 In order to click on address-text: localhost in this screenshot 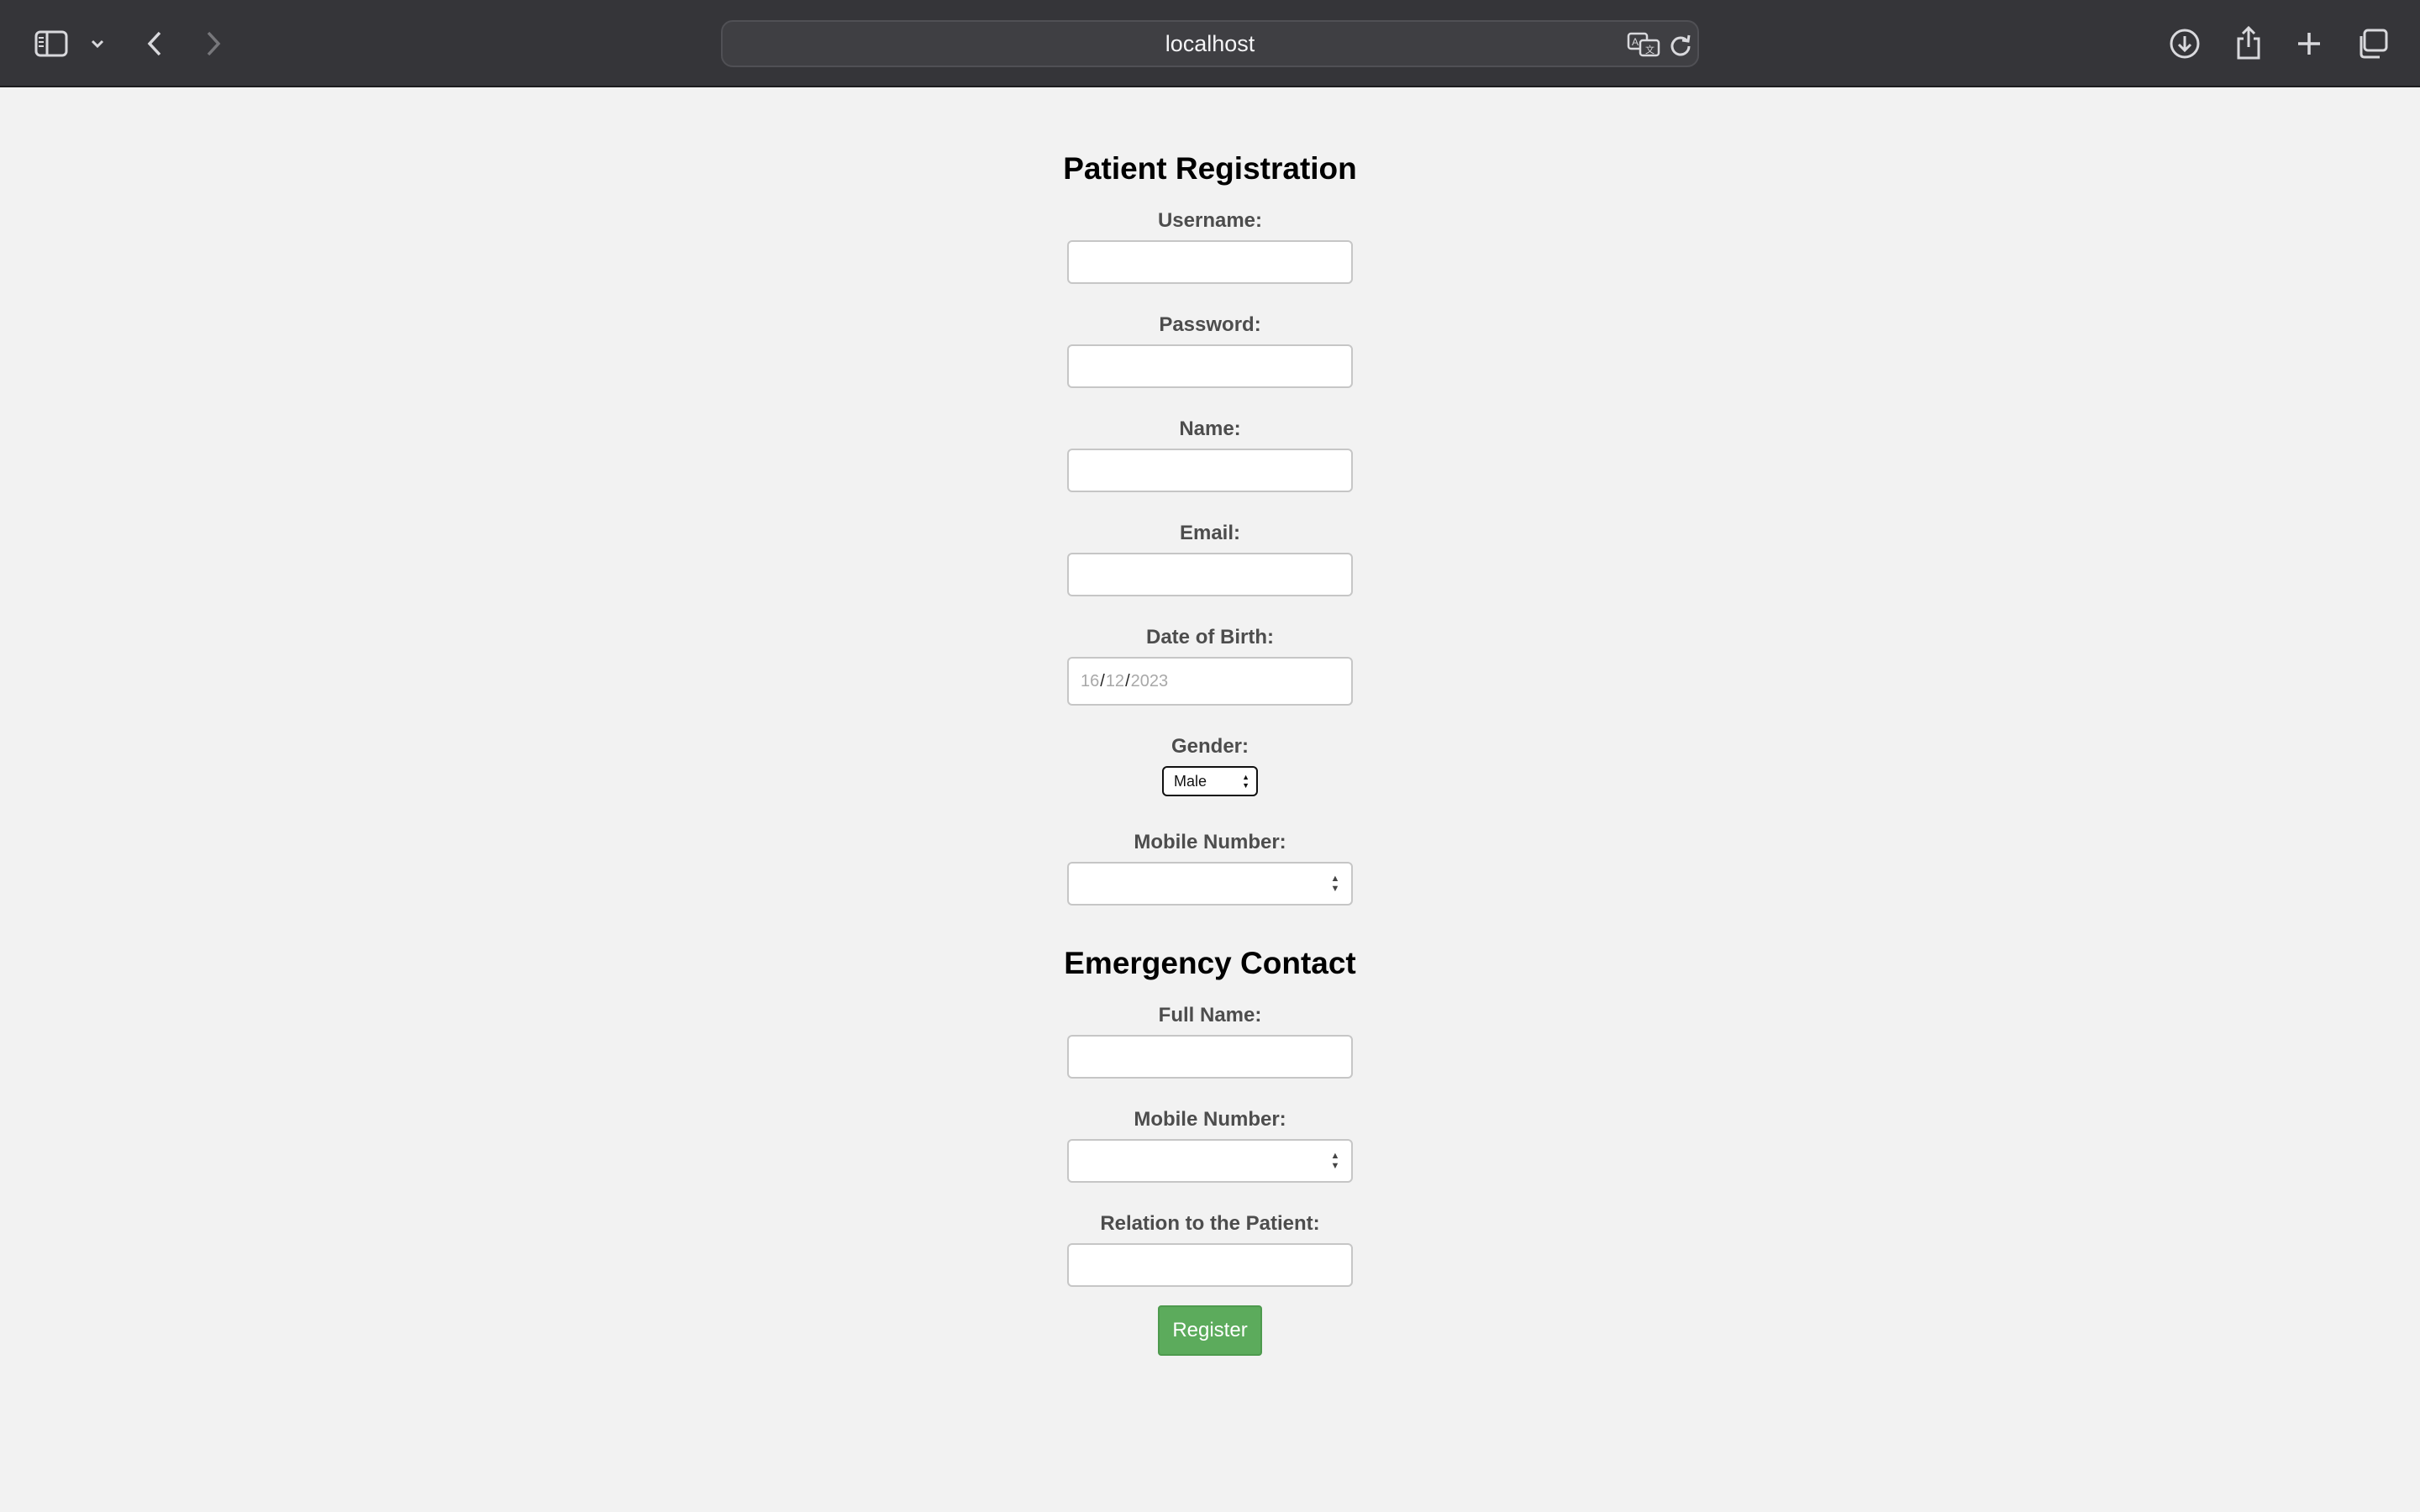, I will do `click(1210, 43)`.